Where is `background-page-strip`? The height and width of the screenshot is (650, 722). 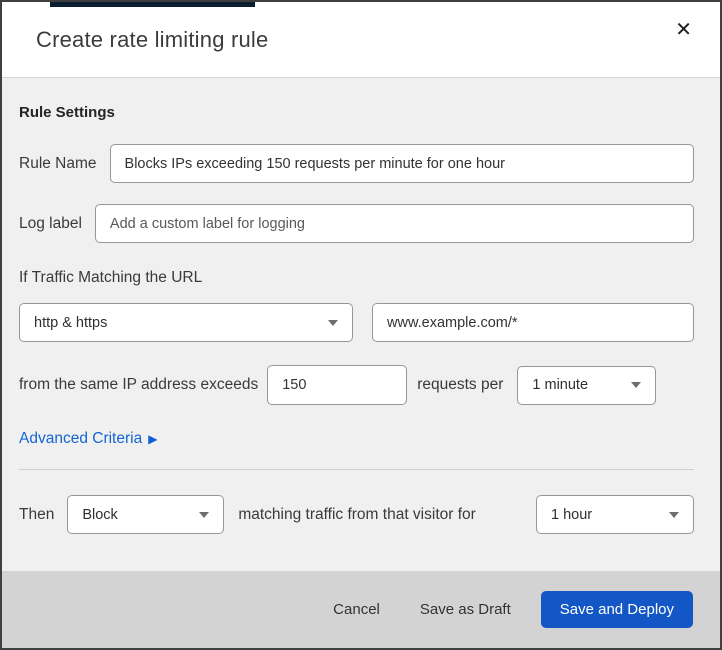
background-page-strip is located at coordinates (152, 4).